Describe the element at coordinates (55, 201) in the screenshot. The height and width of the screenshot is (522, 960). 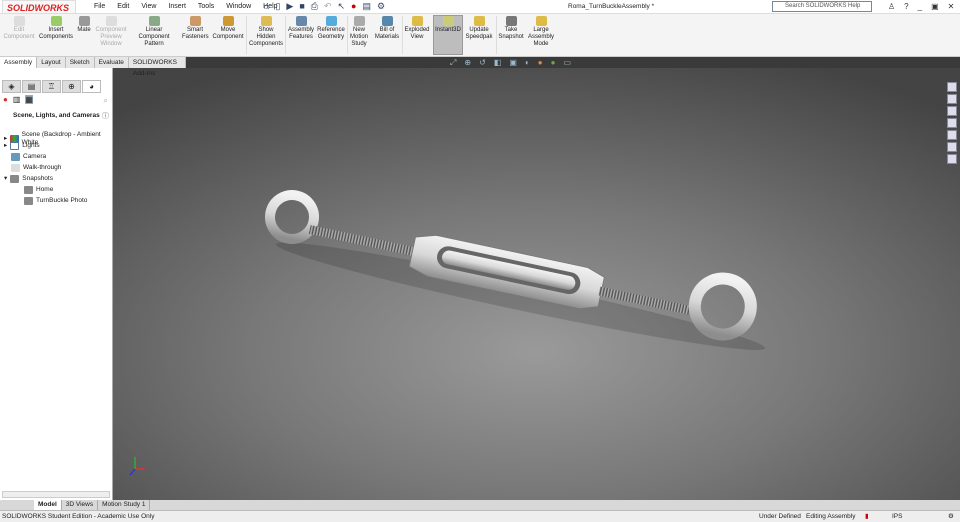
I see `tree-item-turnbuckle-photo: TurnBuckle Photo` at that location.